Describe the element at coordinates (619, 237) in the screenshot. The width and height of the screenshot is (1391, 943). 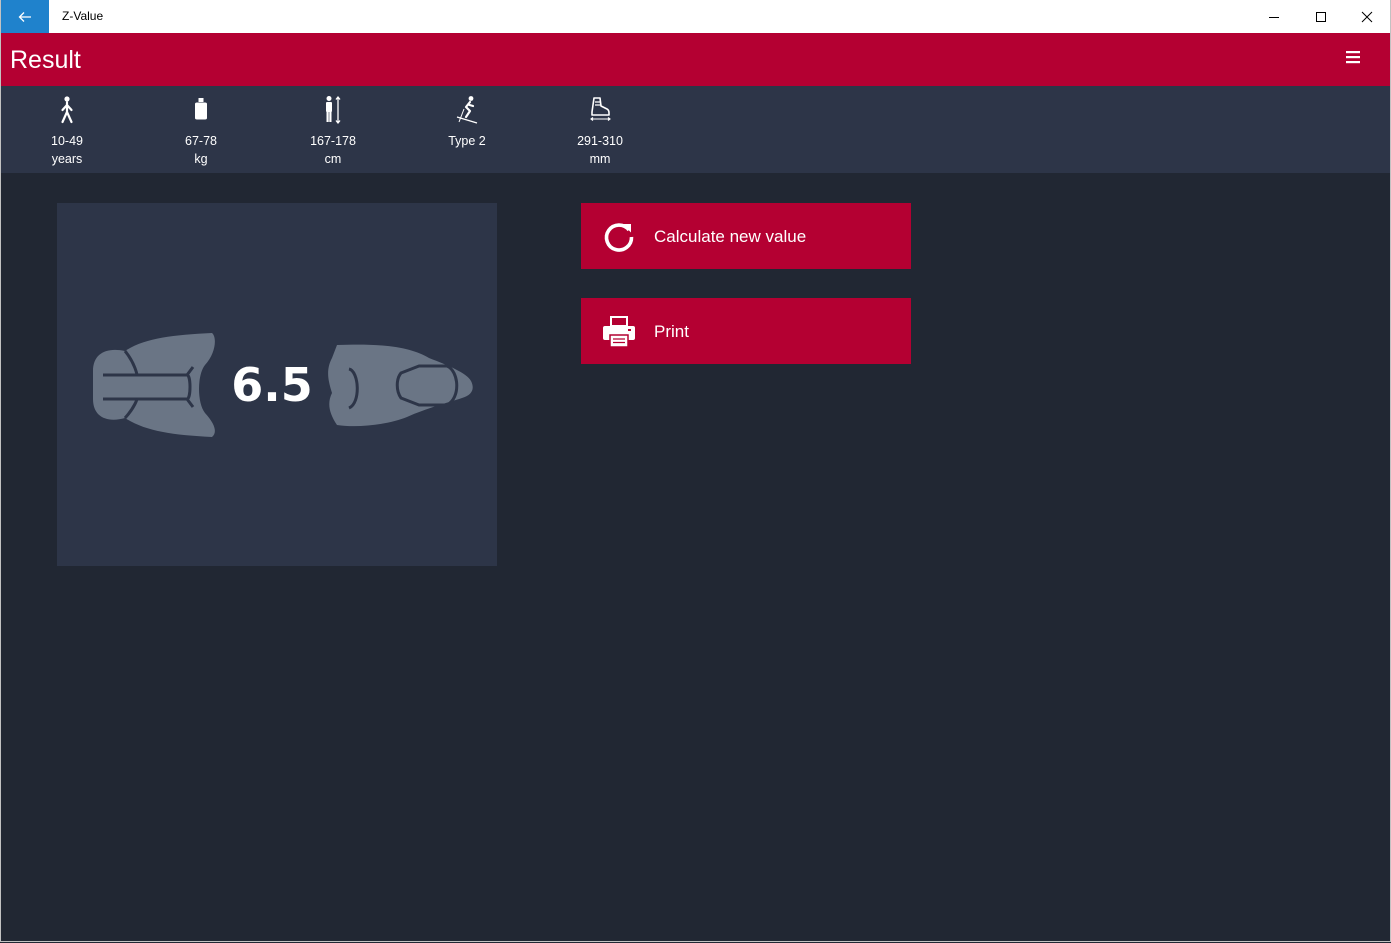
I see `refresh-icon` at that location.